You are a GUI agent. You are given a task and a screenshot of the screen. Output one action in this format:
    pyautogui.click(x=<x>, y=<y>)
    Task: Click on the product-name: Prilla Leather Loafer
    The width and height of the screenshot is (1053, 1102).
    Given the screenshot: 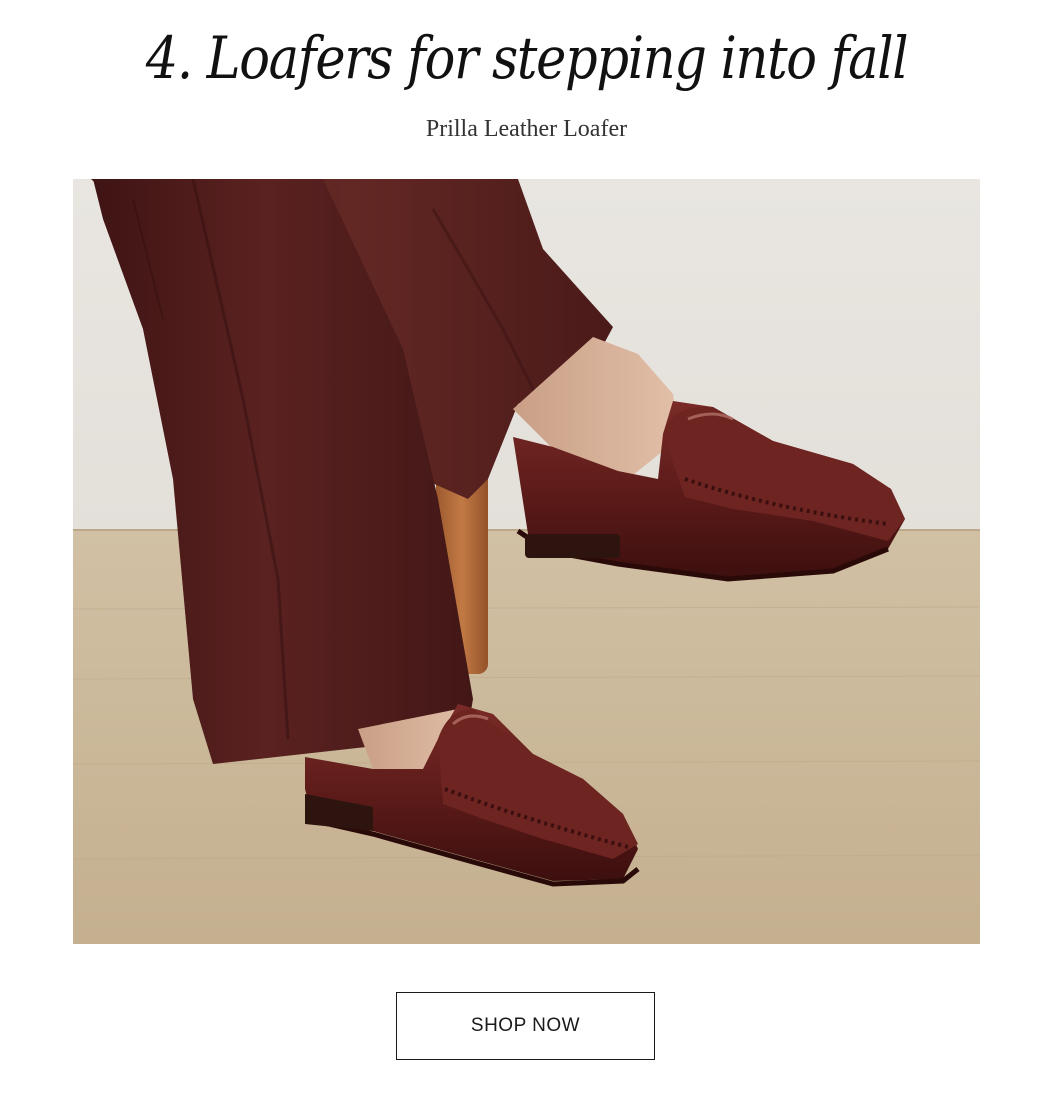 What is the action you would take?
    pyautogui.click(x=526, y=129)
    